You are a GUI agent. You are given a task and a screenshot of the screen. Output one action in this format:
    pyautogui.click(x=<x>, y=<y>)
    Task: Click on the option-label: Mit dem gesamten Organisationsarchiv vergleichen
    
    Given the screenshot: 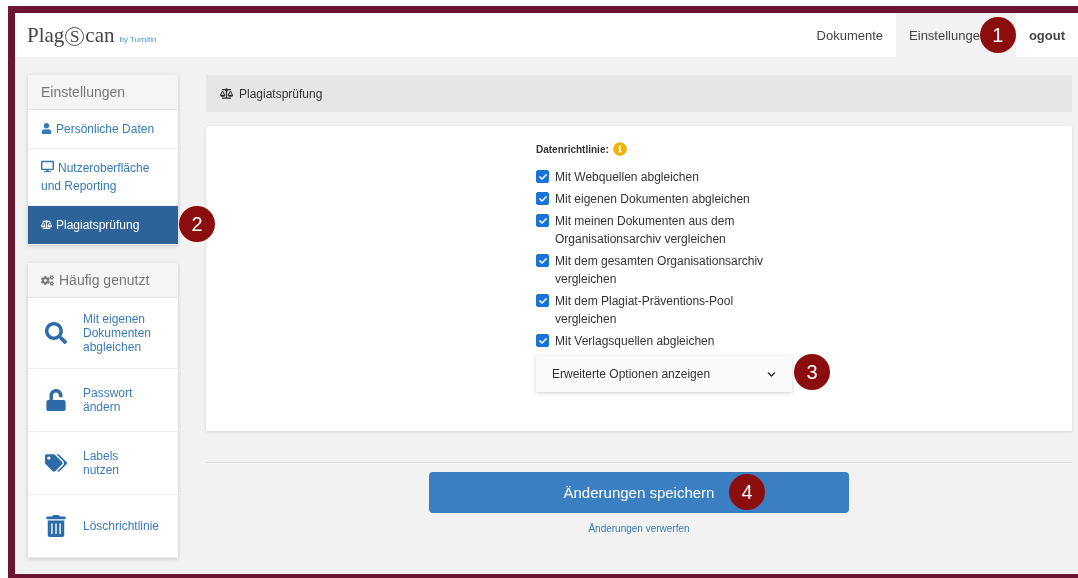 What is the action you would take?
    pyautogui.click(x=660, y=270)
    